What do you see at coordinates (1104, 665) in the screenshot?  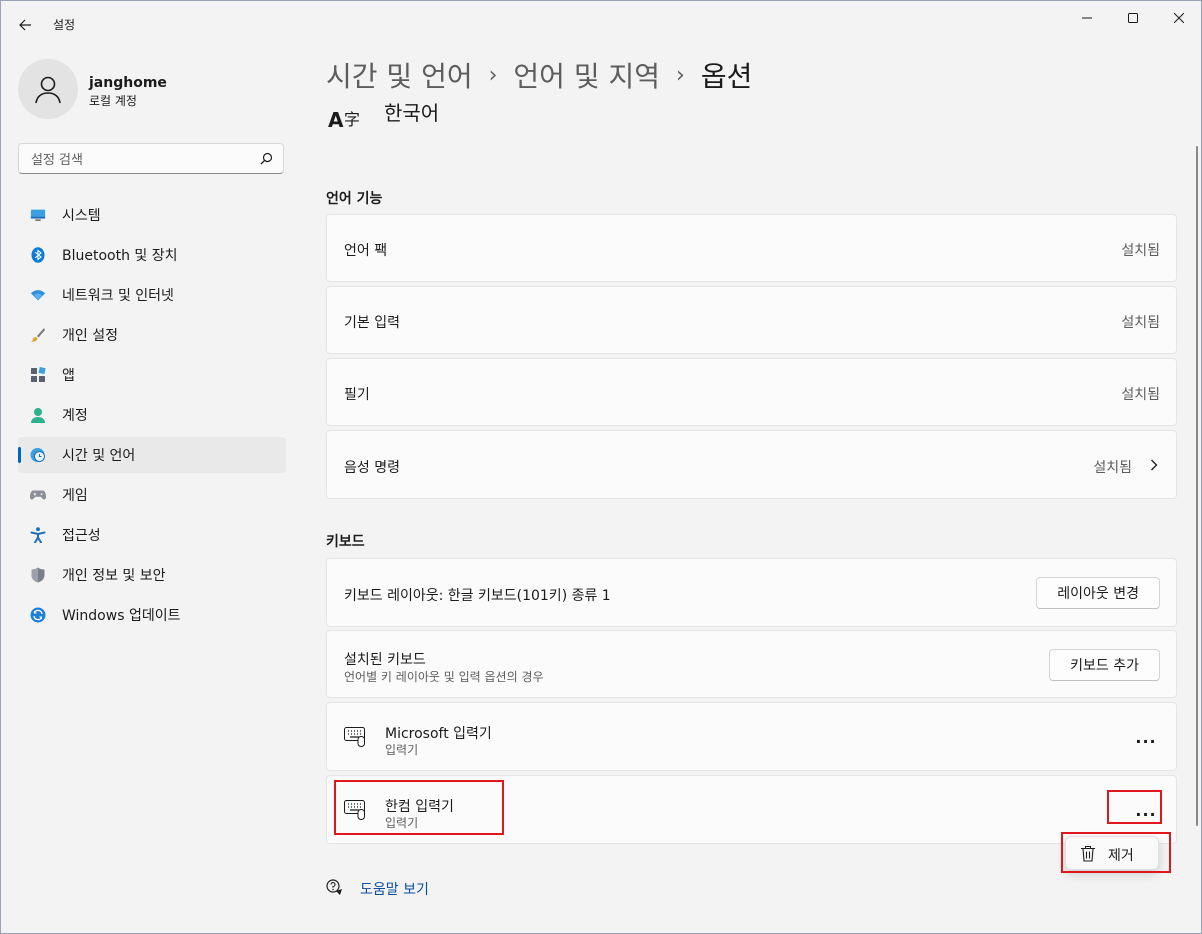 I see `add-keyboard-button: 키보드 추가` at bounding box center [1104, 665].